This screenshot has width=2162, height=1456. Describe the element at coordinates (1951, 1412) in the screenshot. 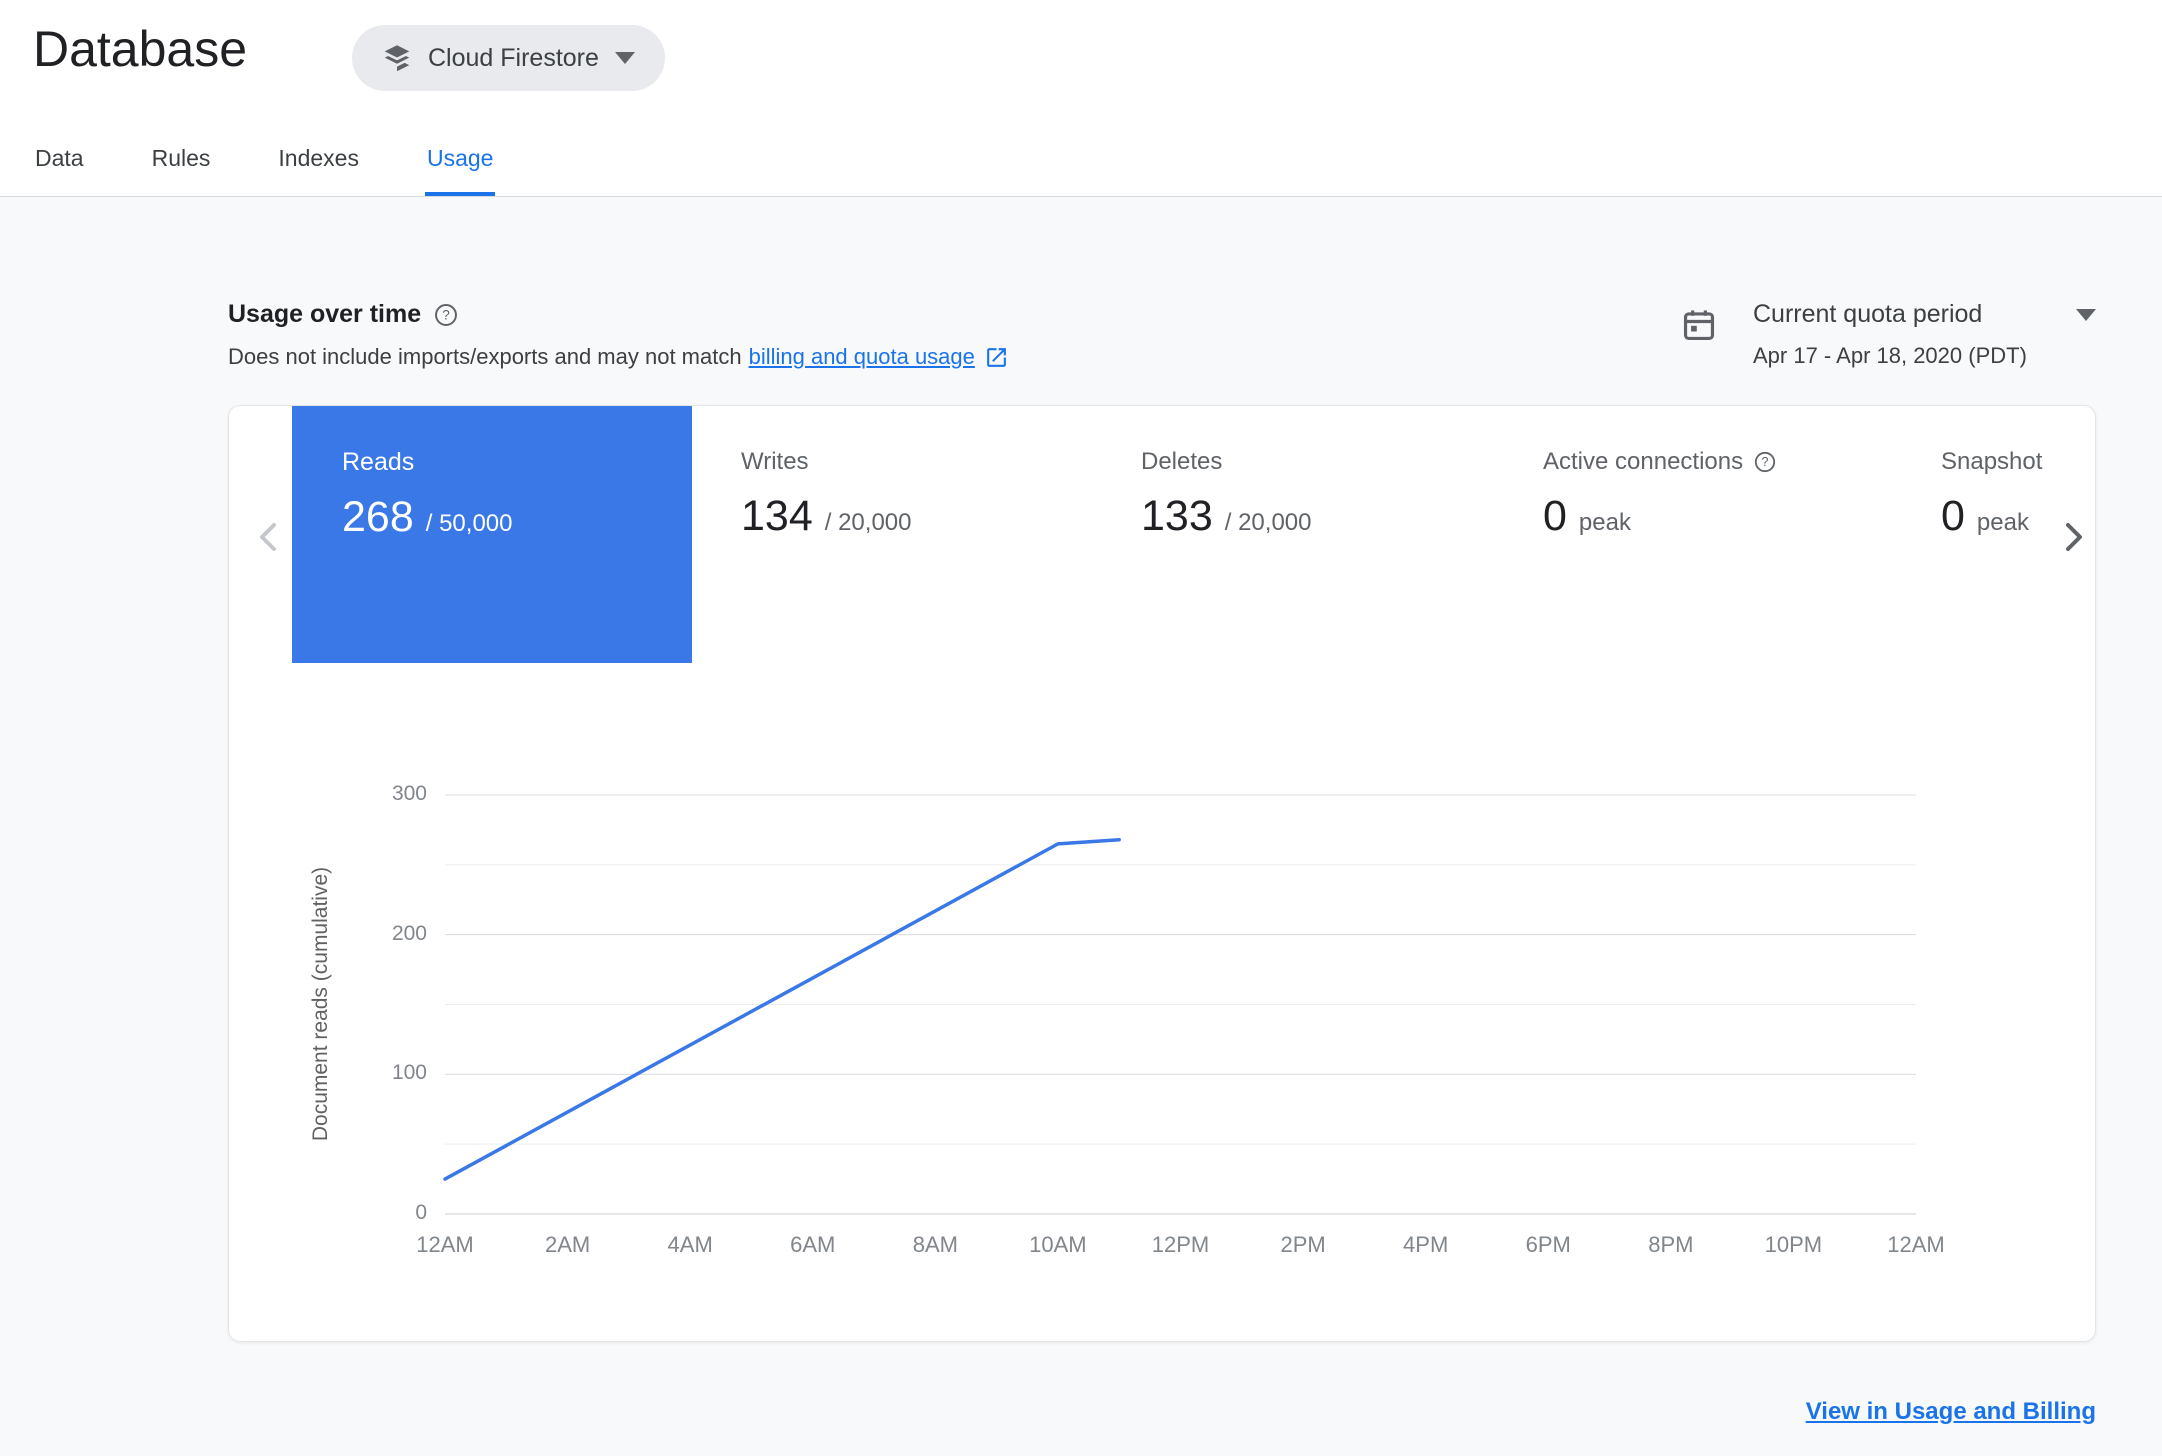

I see `view-usage-billing-link: View in Usage and Billing` at that location.